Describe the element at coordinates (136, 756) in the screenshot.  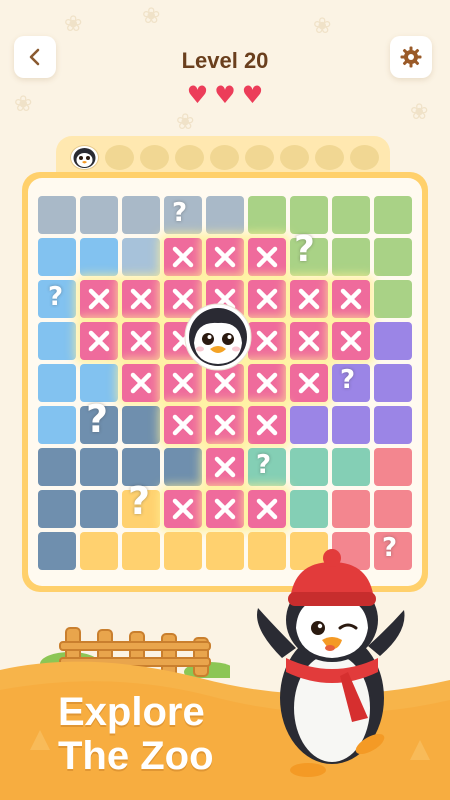
I see `promo-line-2: The Zoo` at that location.